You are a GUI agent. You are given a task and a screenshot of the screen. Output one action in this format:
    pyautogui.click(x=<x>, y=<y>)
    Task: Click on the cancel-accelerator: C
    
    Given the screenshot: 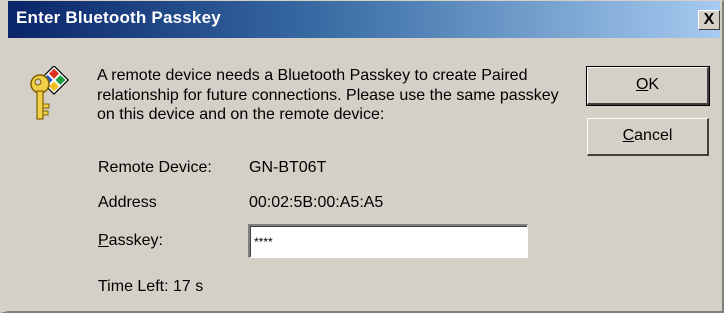 What is the action you would take?
    pyautogui.click(x=628, y=135)
    